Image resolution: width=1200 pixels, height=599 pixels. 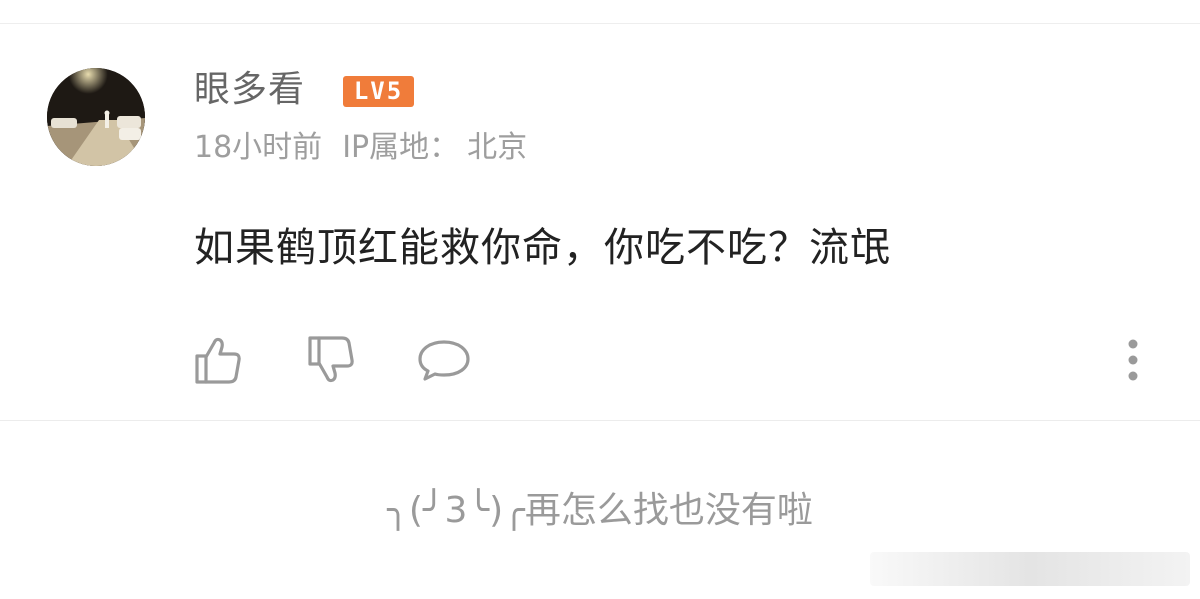 I want to click on comment-time: 18小时前, so click(x=258, y=147).